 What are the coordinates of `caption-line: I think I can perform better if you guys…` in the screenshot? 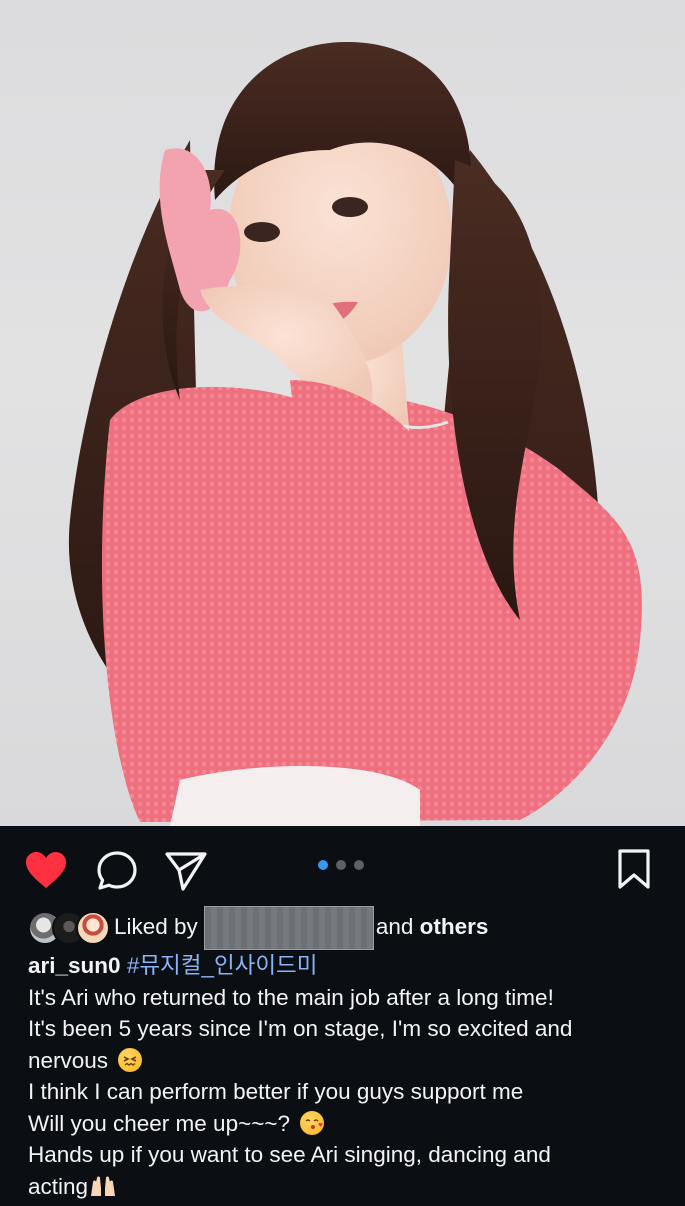 It's located at (276, 1091).